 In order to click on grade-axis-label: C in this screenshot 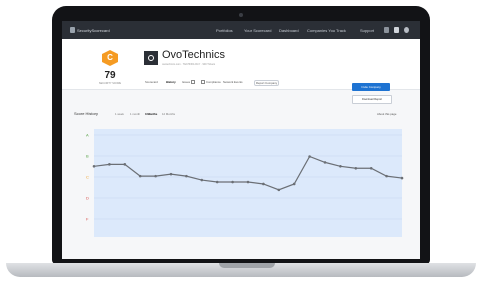, I will do `click(87, 177)`.